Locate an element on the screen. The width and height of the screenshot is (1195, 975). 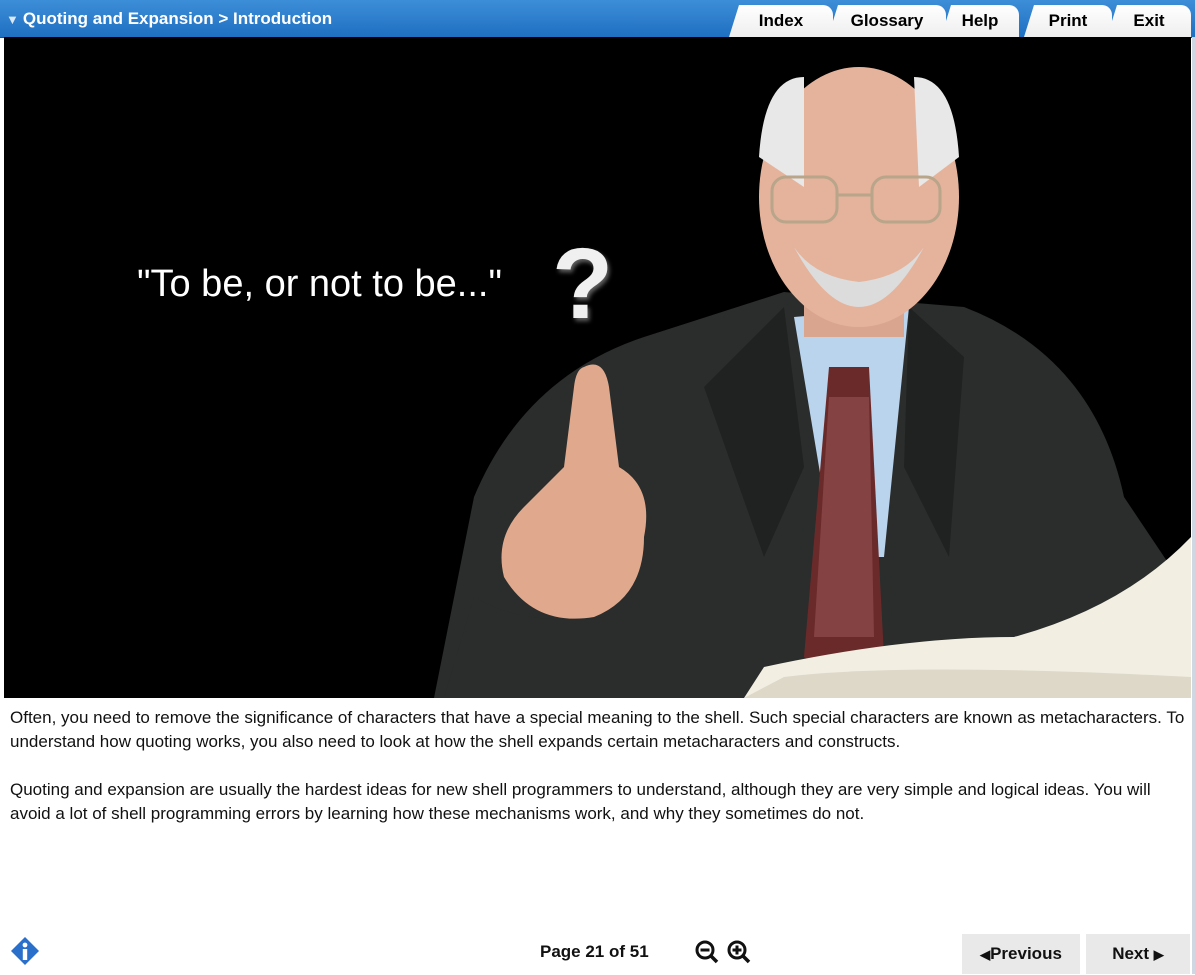
tab-glossary: Glossary is located at coordinates (887, 21).